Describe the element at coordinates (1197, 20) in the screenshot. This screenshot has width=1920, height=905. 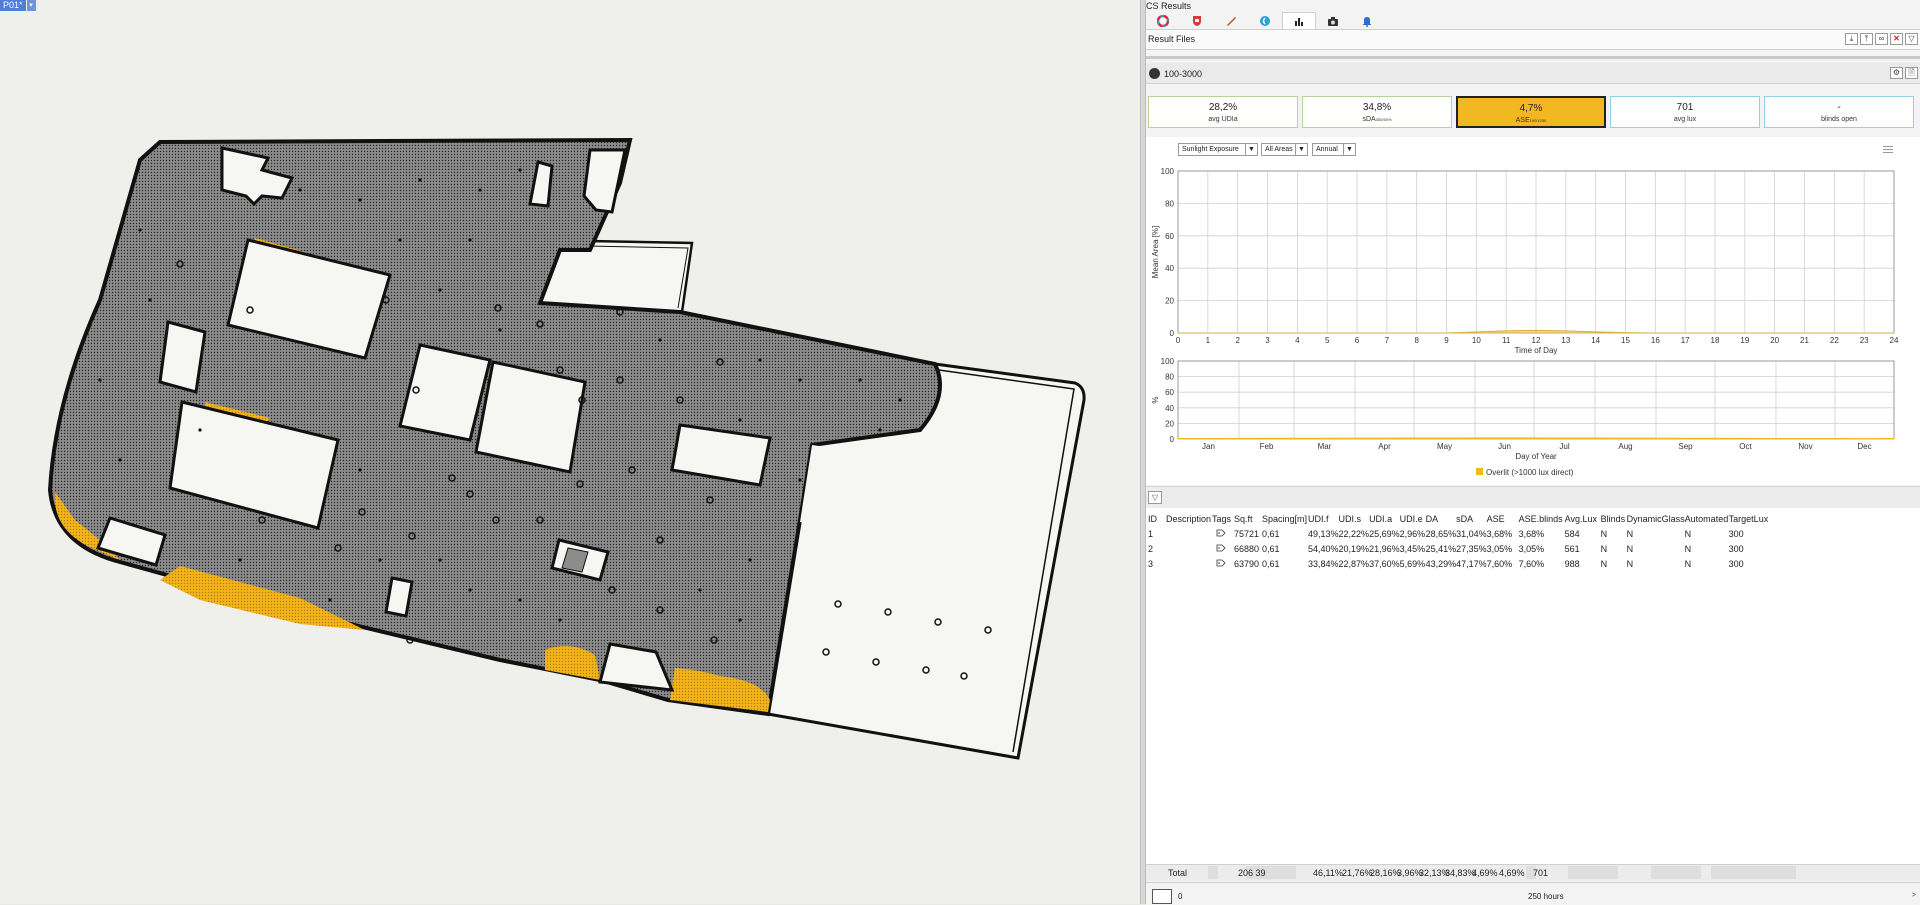
I see `tab-shield` at that location.